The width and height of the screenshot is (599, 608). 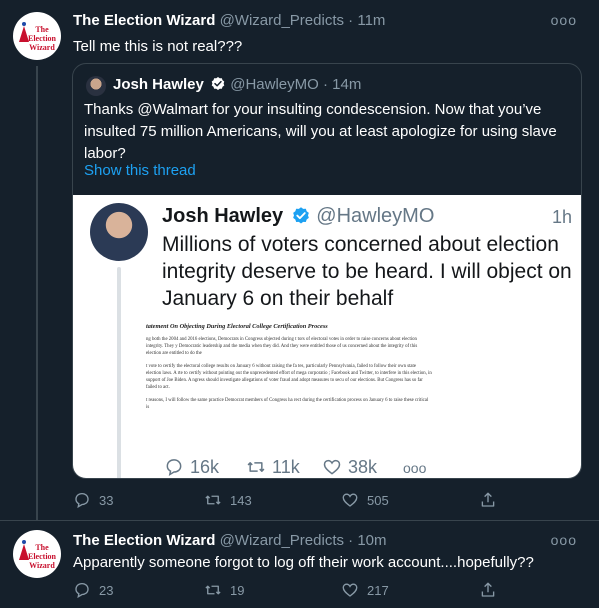 I want to click on image-like-count: 38k, so click(x=349, y=467).